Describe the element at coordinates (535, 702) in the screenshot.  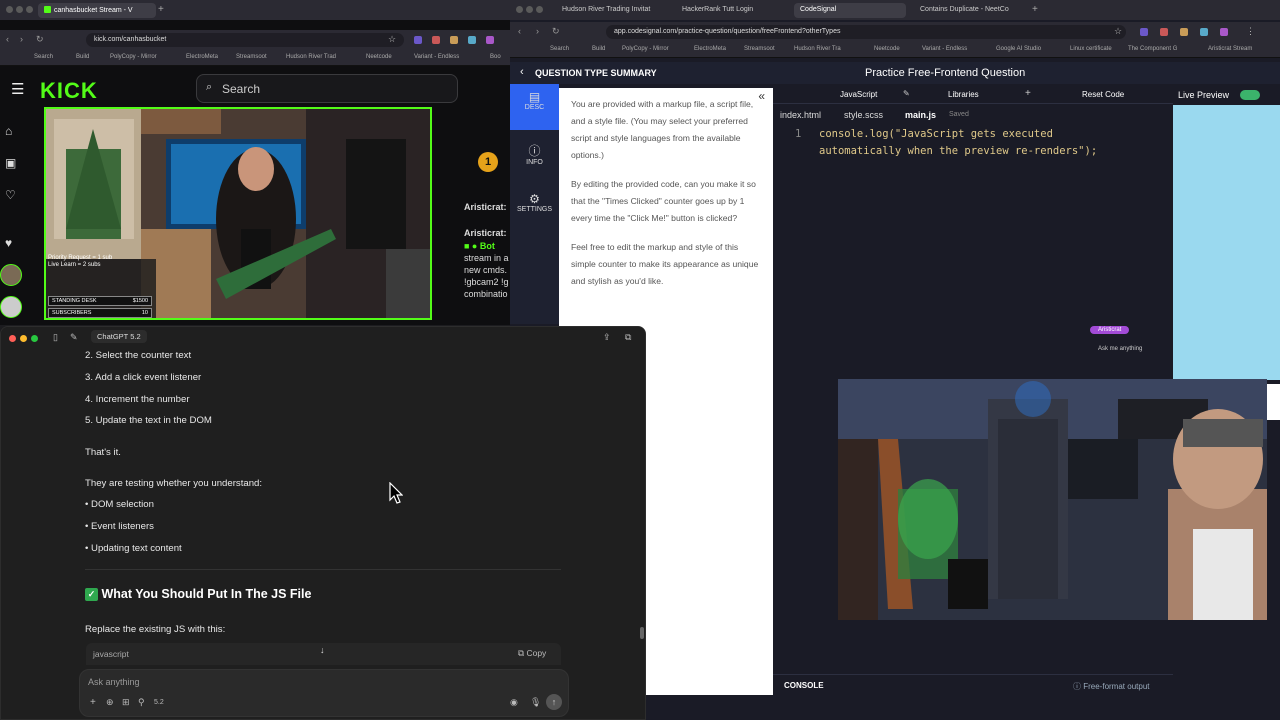
I see `microphone-icon: 🎙` at that location.